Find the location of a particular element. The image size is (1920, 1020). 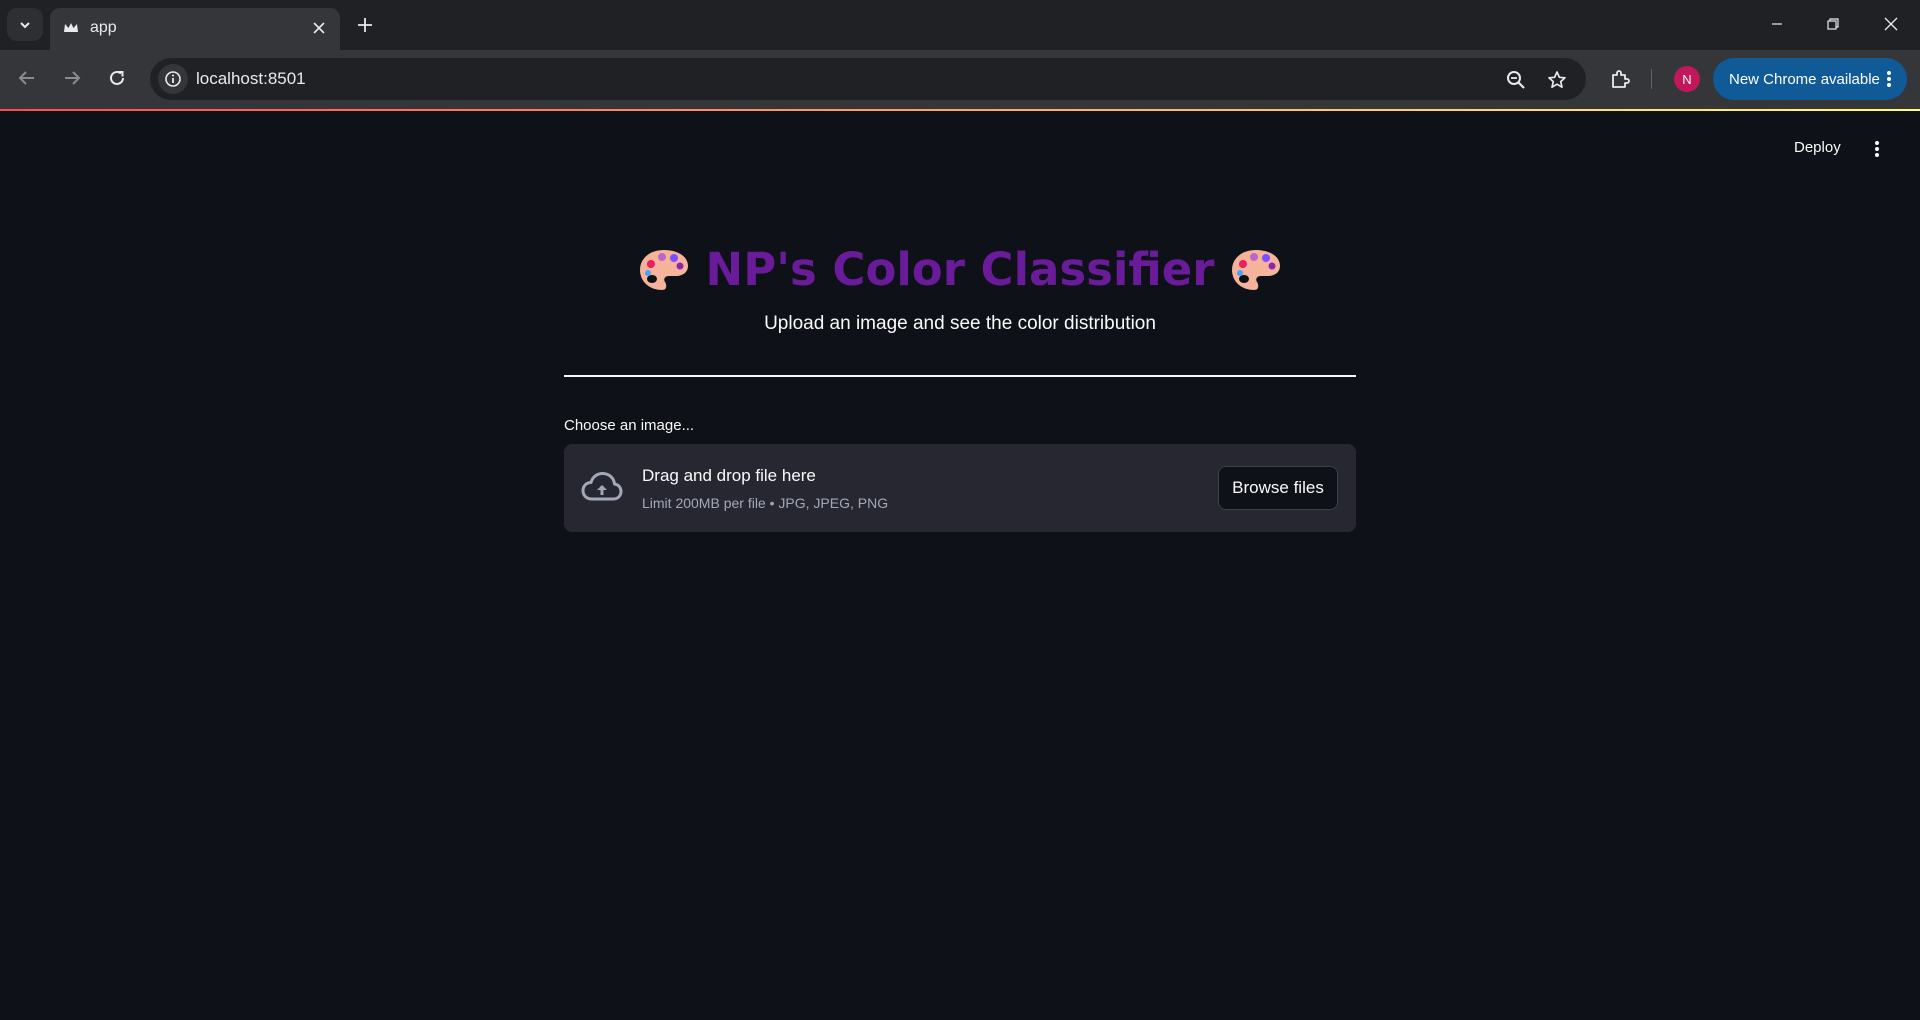

chevron-down-icon is located at coordinates (25, 24).